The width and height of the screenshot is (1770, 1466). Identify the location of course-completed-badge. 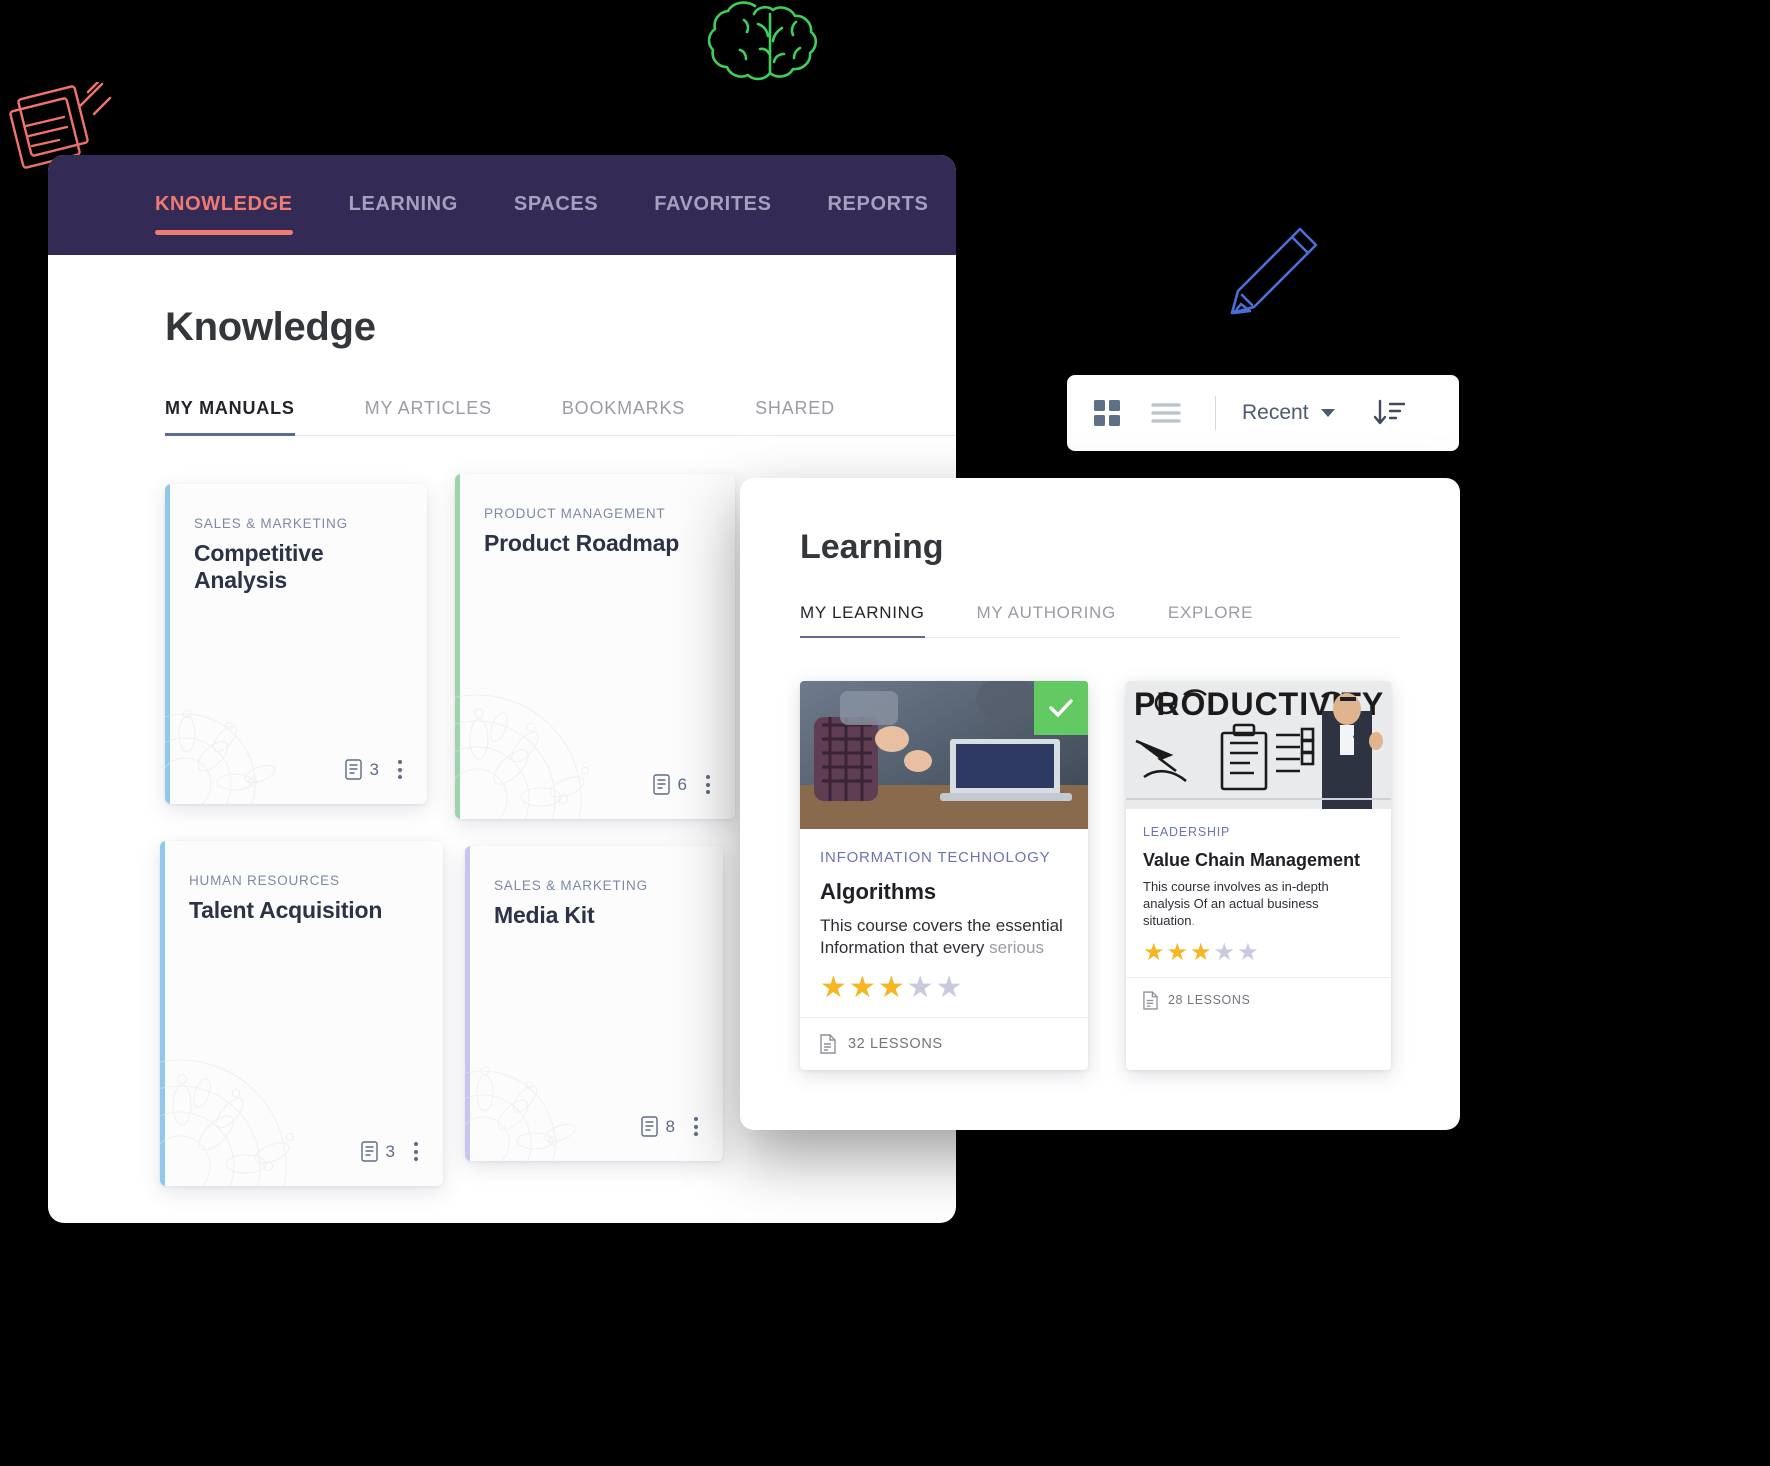
(1061, 708).